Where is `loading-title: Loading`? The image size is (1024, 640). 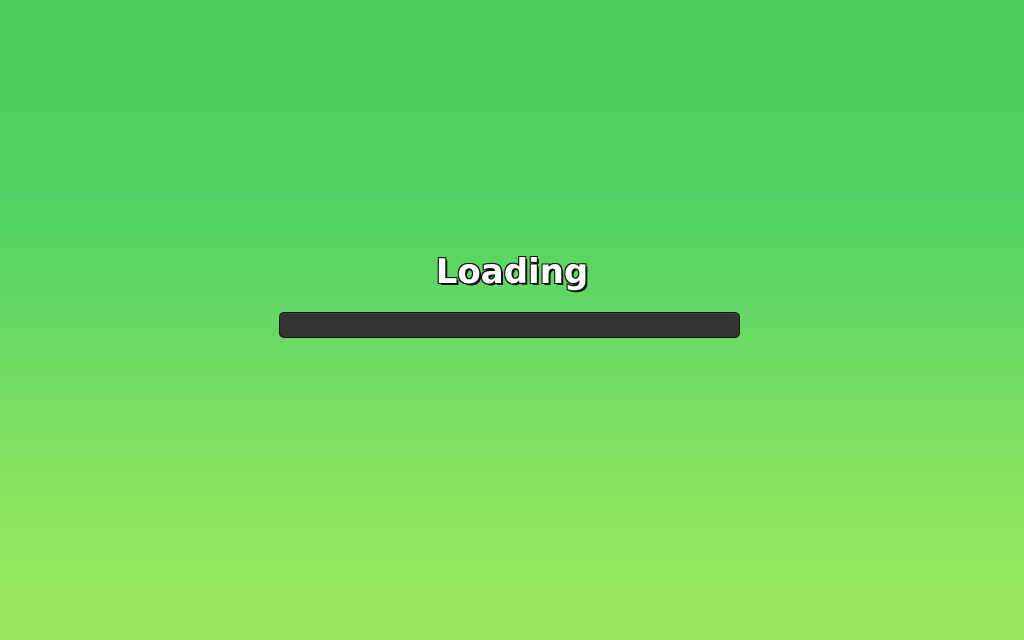
loading-title: Loading is located at coordinates (512, 272).